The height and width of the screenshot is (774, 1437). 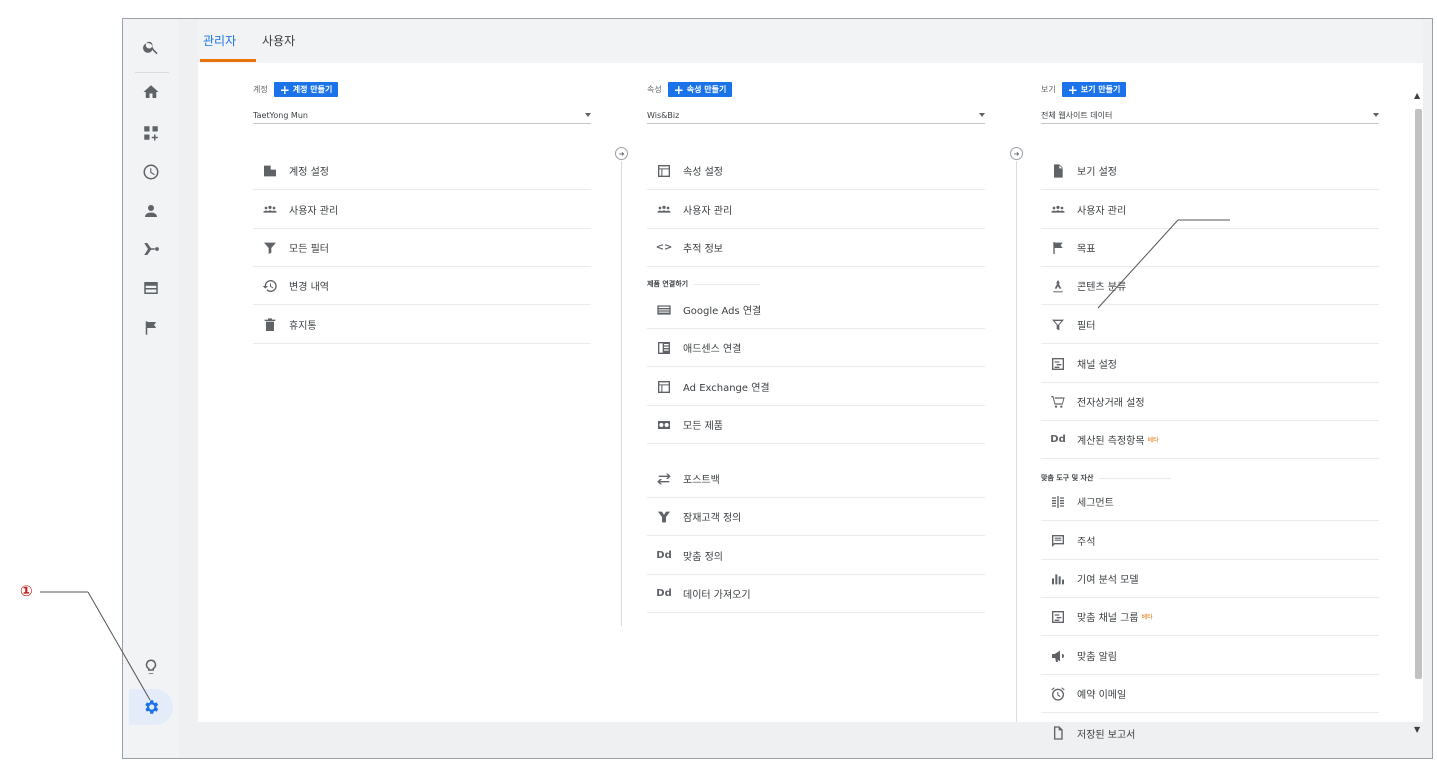 I want to click on scheduled-emails-item: 예약 이메일, so click(x=1210, y=694).